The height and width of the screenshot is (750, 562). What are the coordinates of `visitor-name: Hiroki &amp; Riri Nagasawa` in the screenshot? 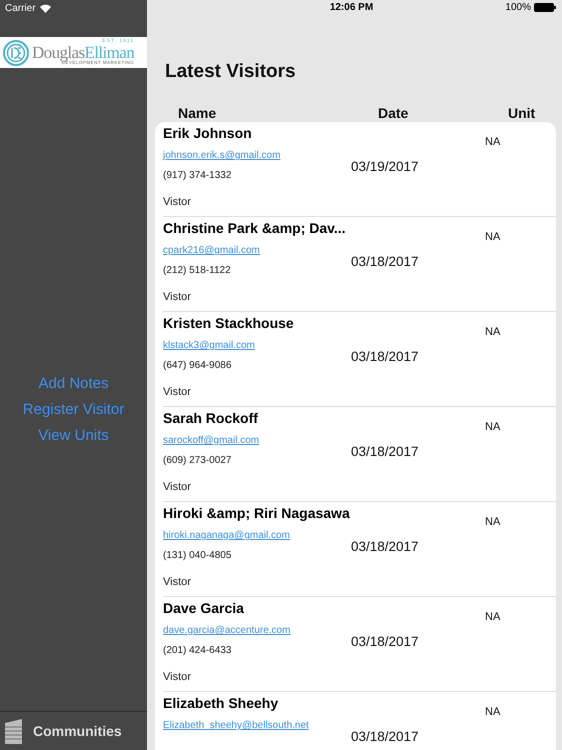 It's located at (257, 514).